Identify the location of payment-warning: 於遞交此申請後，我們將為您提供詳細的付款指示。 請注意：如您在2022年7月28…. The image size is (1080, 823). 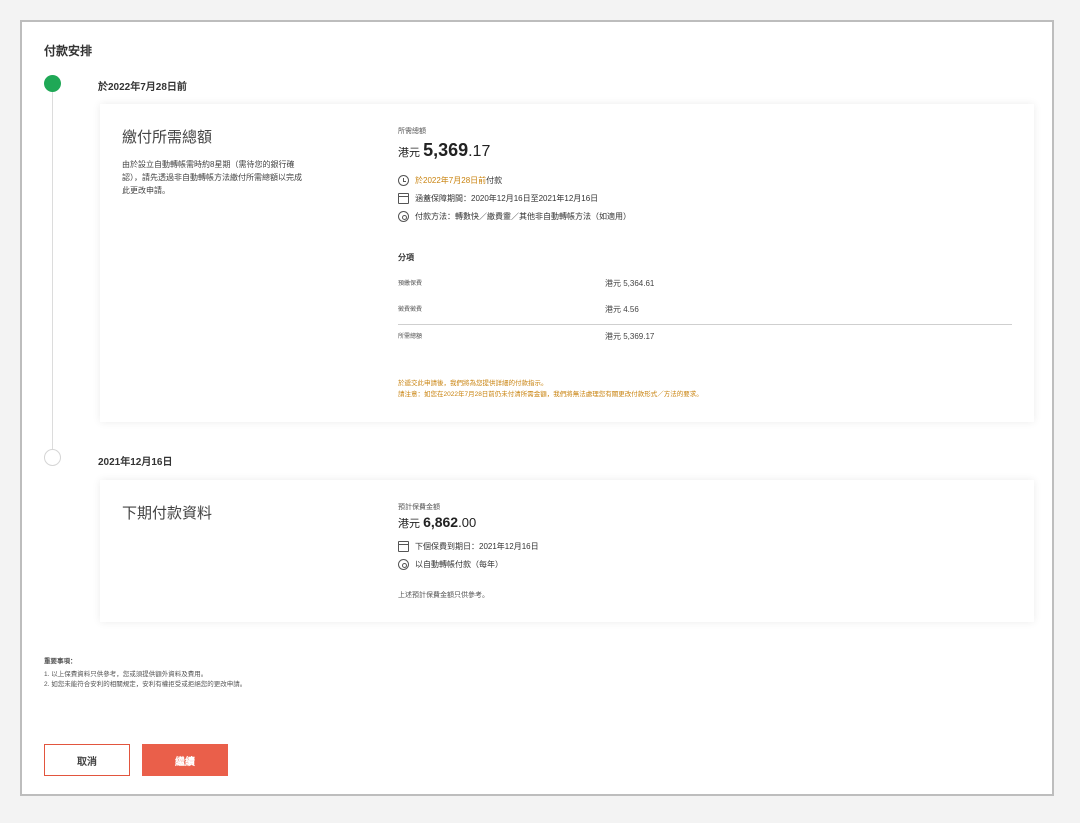
(550, 389).